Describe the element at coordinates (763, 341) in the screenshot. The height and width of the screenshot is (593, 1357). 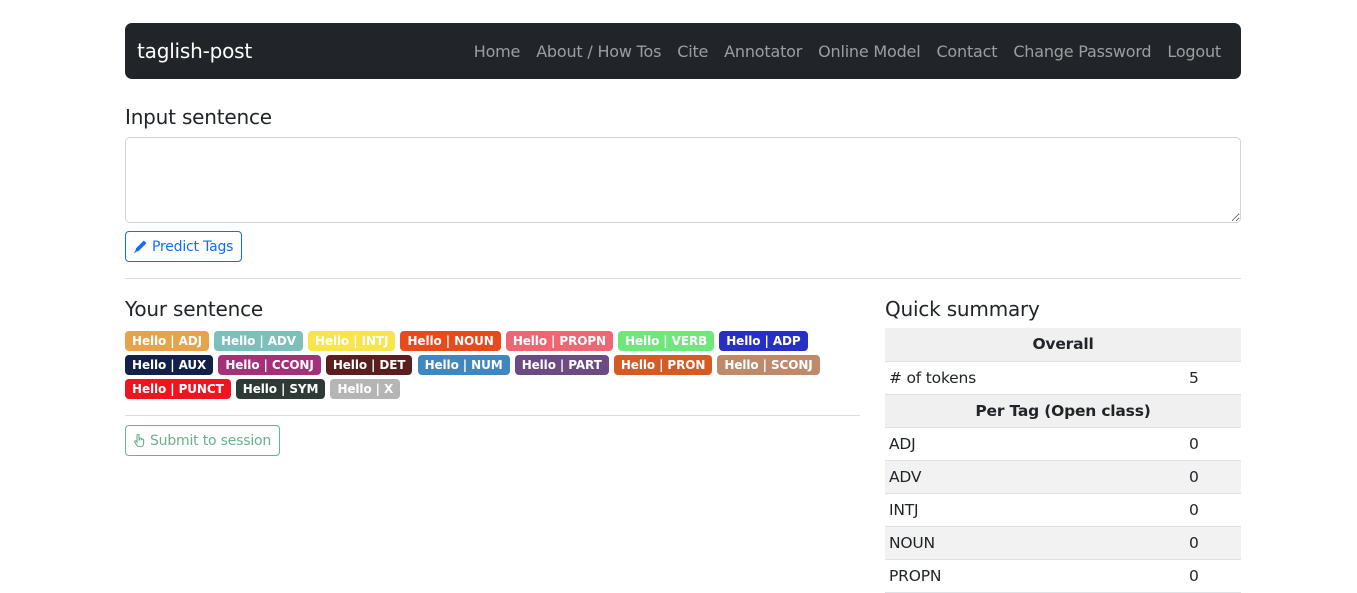
I see `tag-badge: Hello | ADP` at that location.